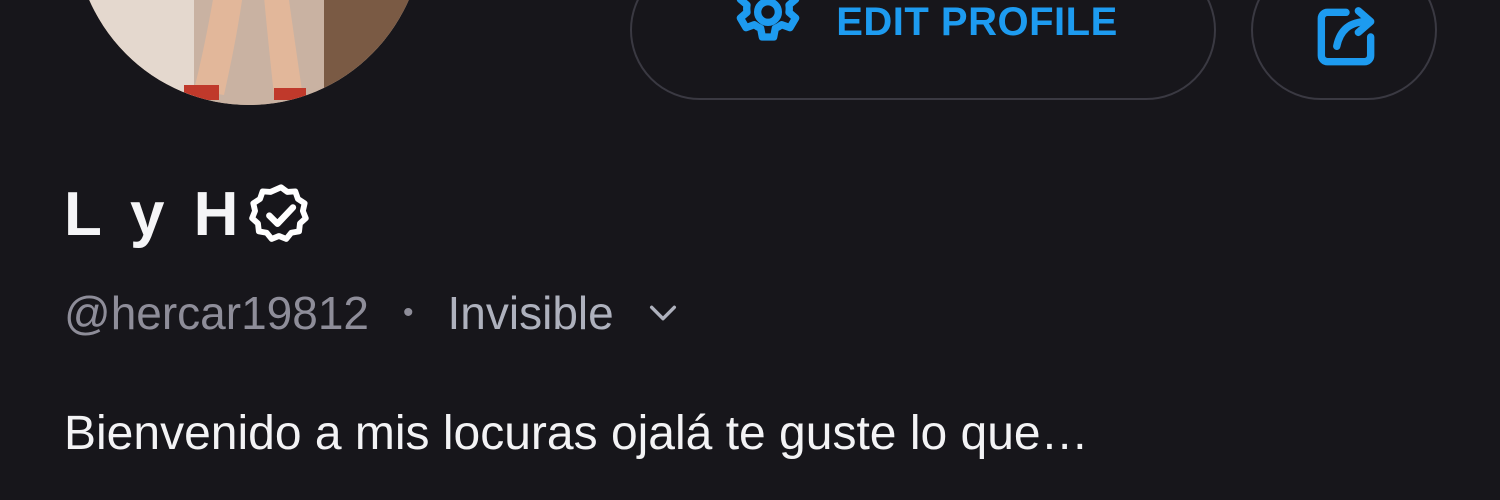 This screenshot has height=500, width=1500. I want to click on avatar-photo, so click(249, 52).